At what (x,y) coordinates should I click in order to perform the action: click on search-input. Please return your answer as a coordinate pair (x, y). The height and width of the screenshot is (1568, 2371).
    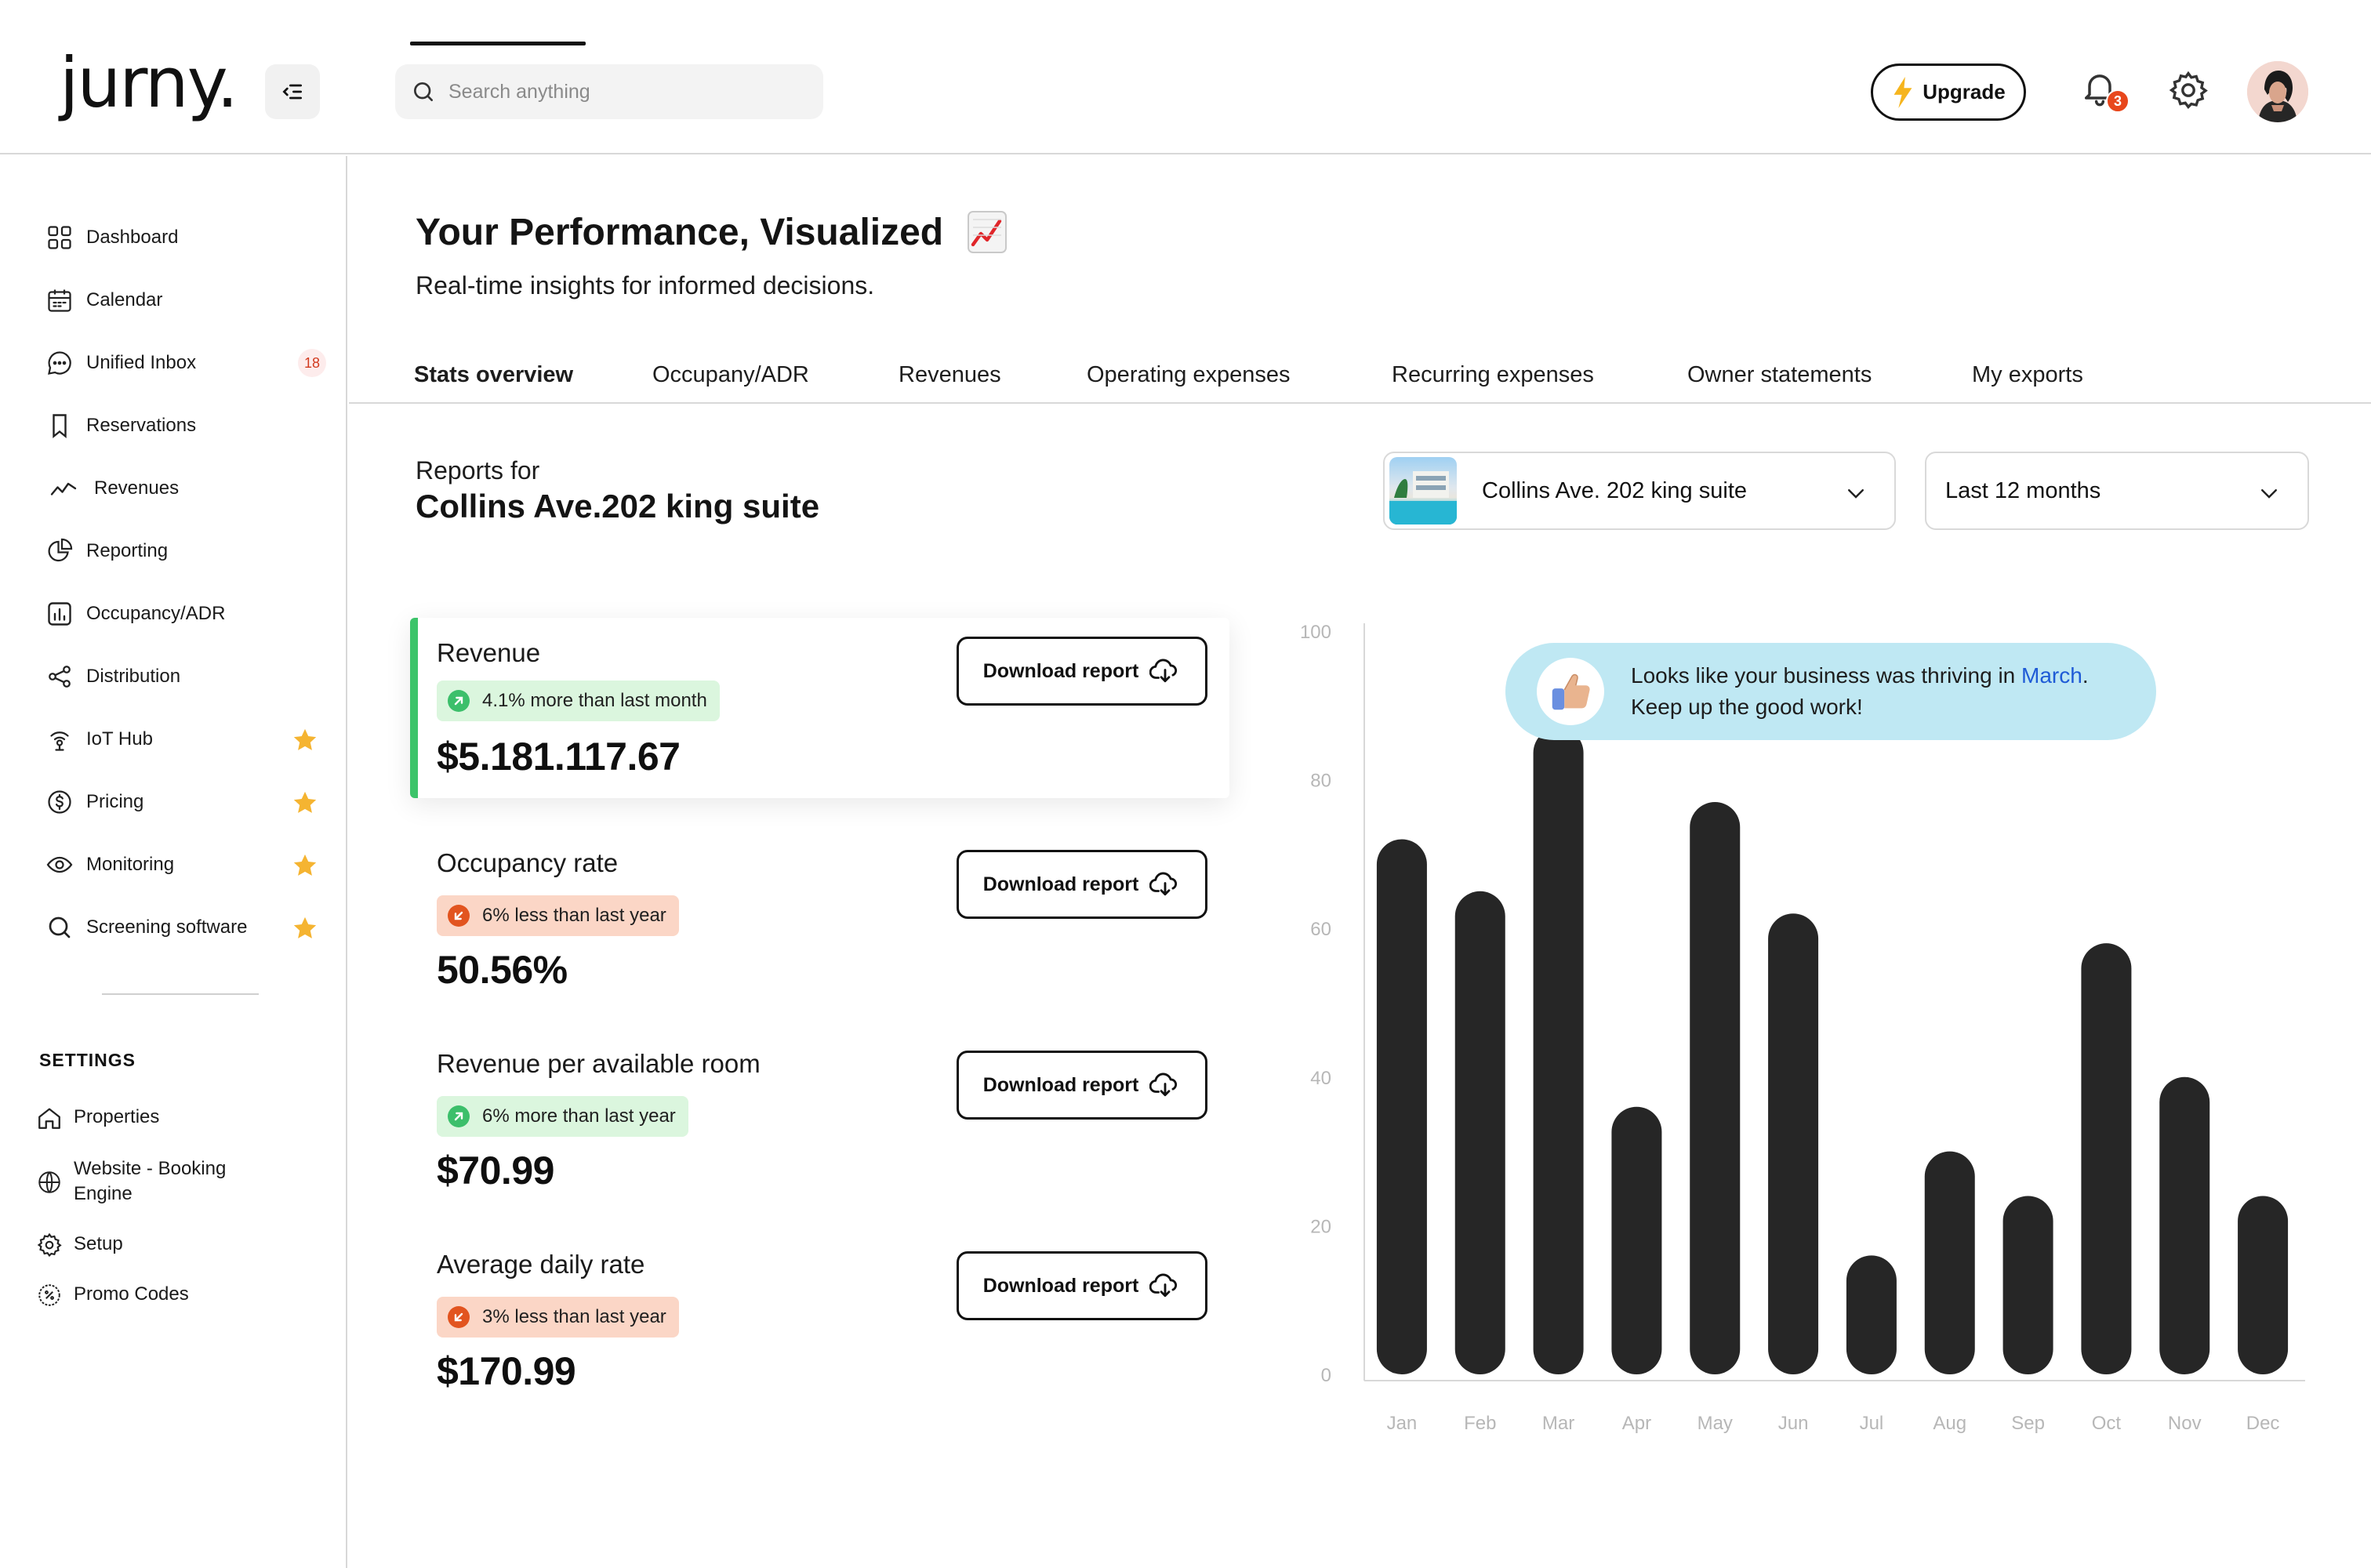
    Looking at the image, I should click on (620, 91).